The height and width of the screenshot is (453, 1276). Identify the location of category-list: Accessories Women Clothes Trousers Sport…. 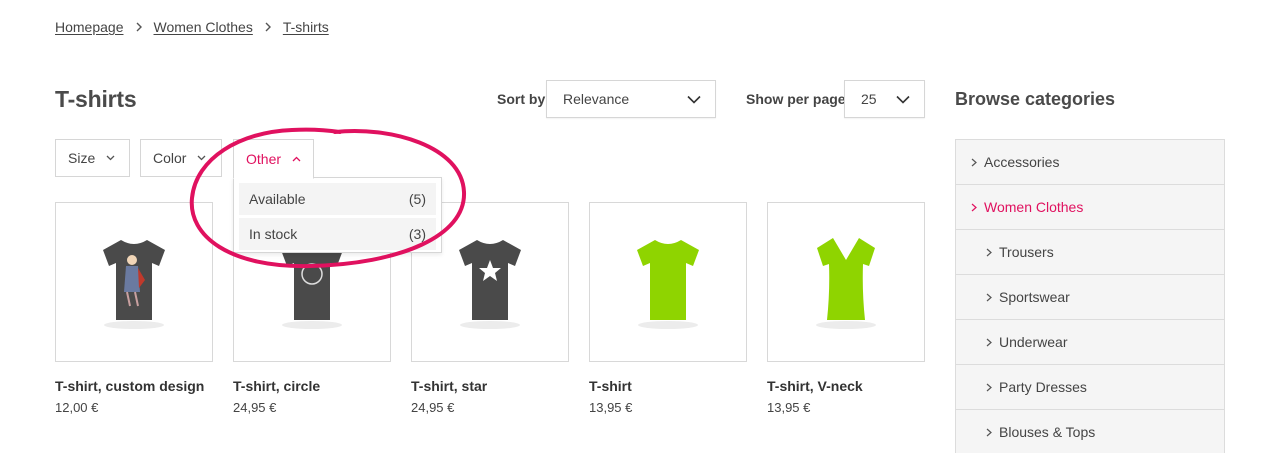
(1090, 296).